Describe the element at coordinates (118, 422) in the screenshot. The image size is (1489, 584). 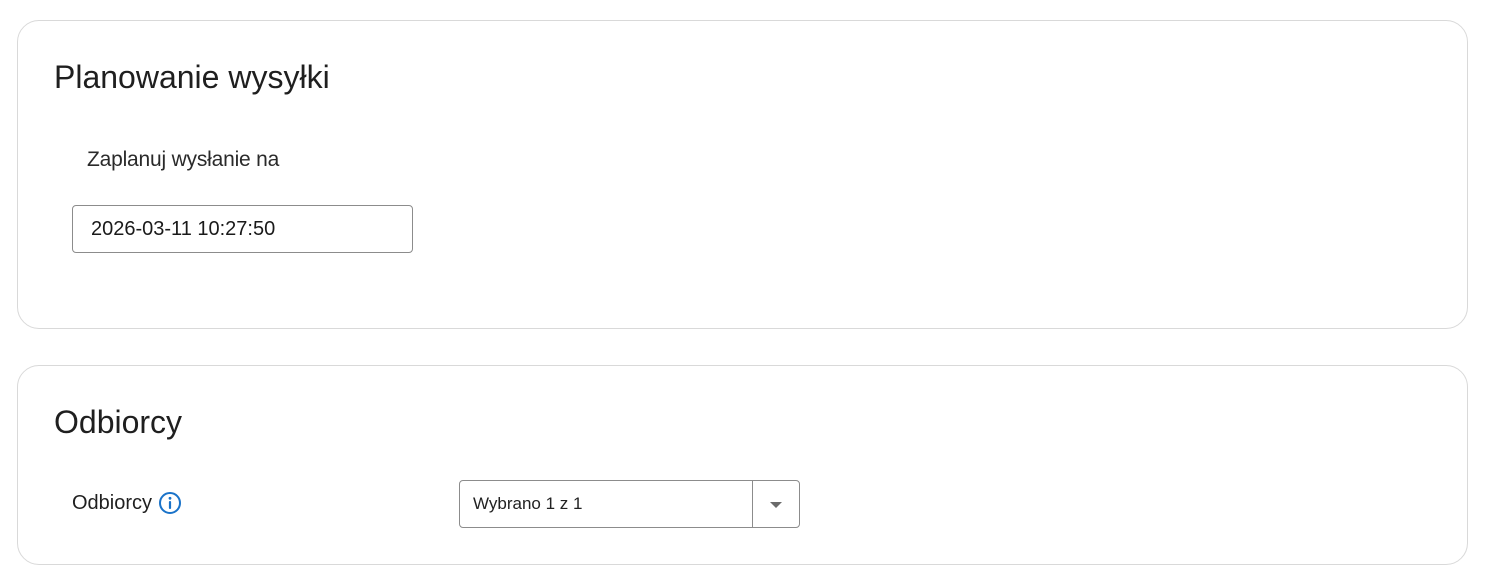
I see `recipients-title: Odbiorcy` at that location.